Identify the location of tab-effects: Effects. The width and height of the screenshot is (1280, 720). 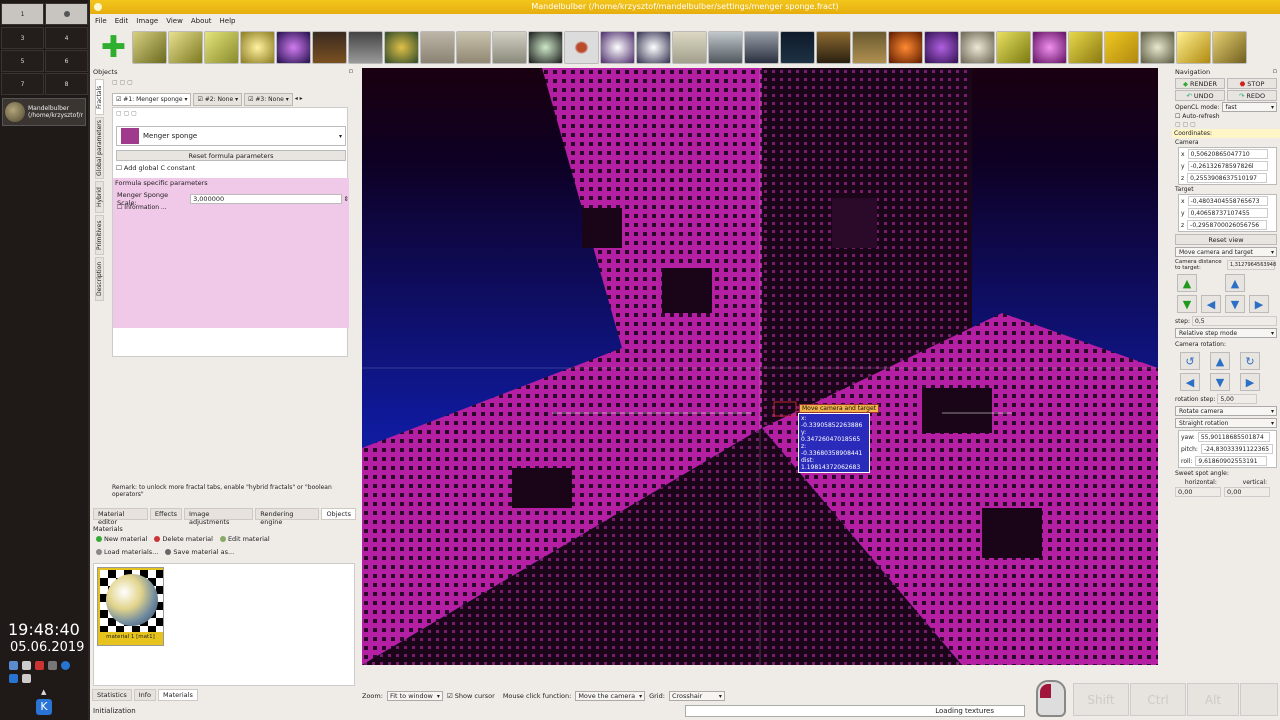
(166, 514).